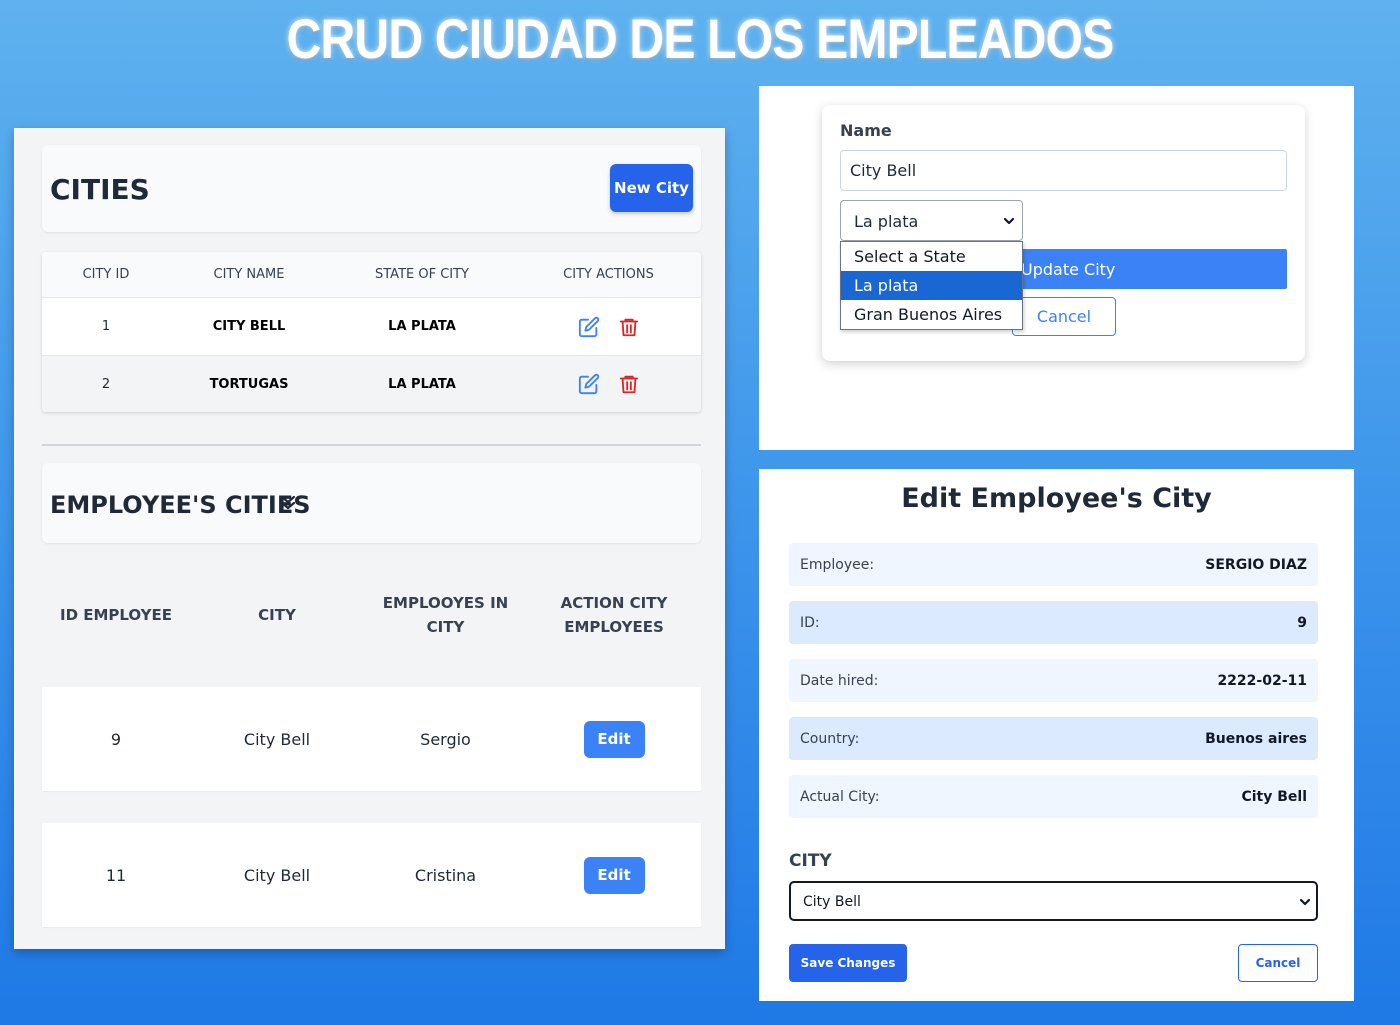 The image size is (1400, 1025). What do you see at coordinates (700, 38) in the screenshot?
I see `page-title: CRUD CIUDAD DE LOS EMPLEADOS` at bounding box center [700, 38].